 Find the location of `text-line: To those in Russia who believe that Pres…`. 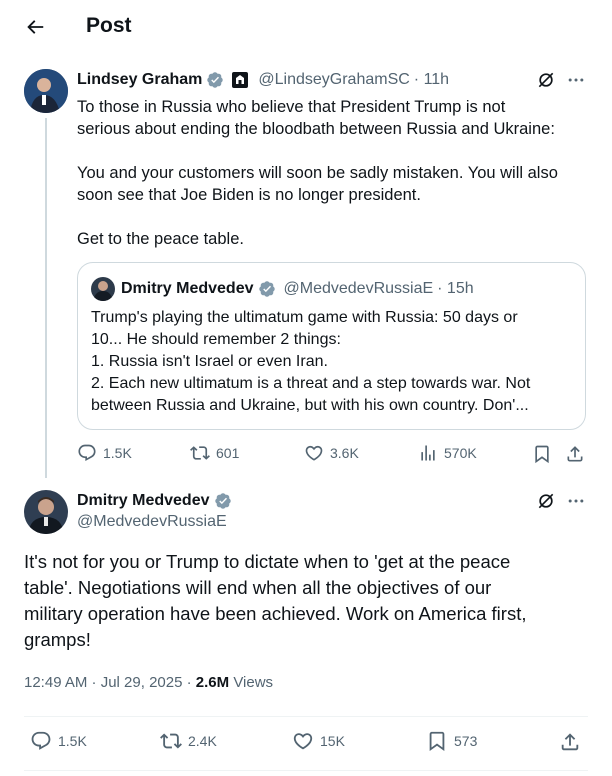

text-line: To those in Russia who believe that Pres… is located at coordinates (291, 107).